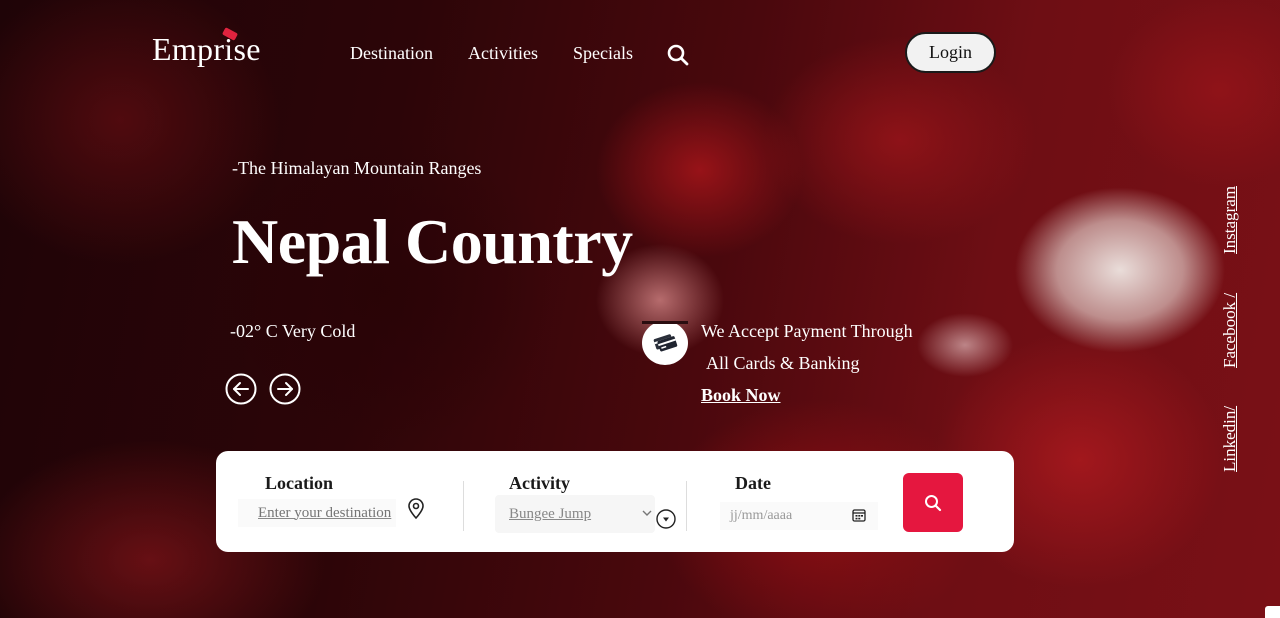  I want to click on payment-line-2: All Cards & Banking, so click(783, 363).